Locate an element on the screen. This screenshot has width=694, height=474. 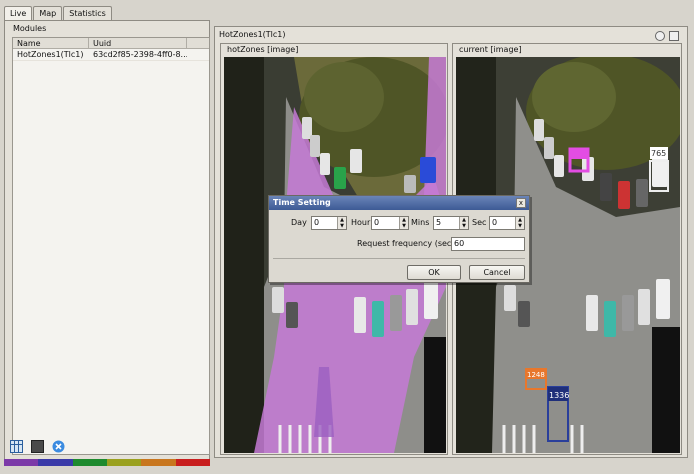
stop-icon is located at coordinates (37, 446).